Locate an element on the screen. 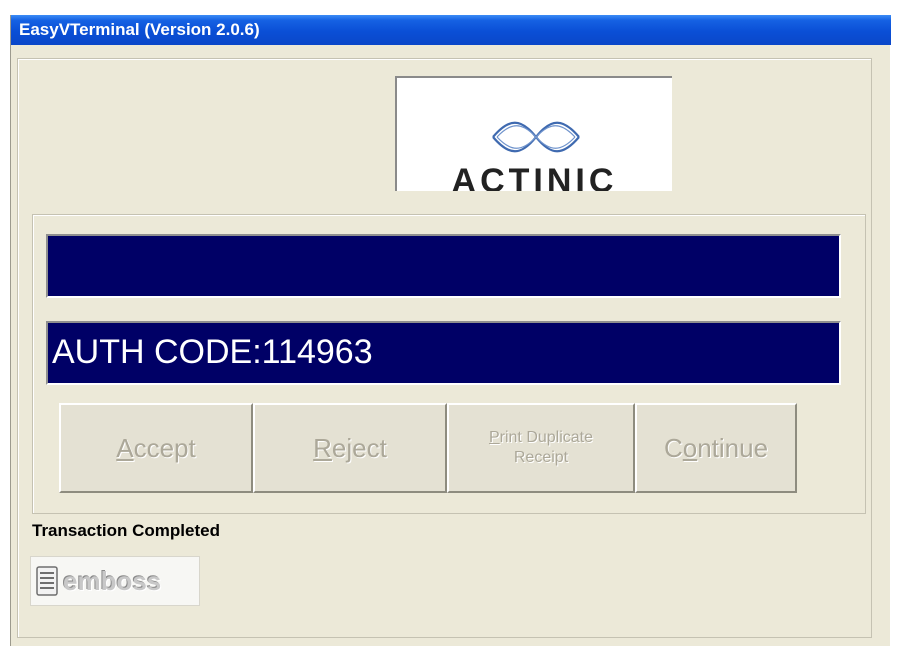 This screenshot has height=646, width=902. continue-button-label: Continue is located at coordinates (716, 447).